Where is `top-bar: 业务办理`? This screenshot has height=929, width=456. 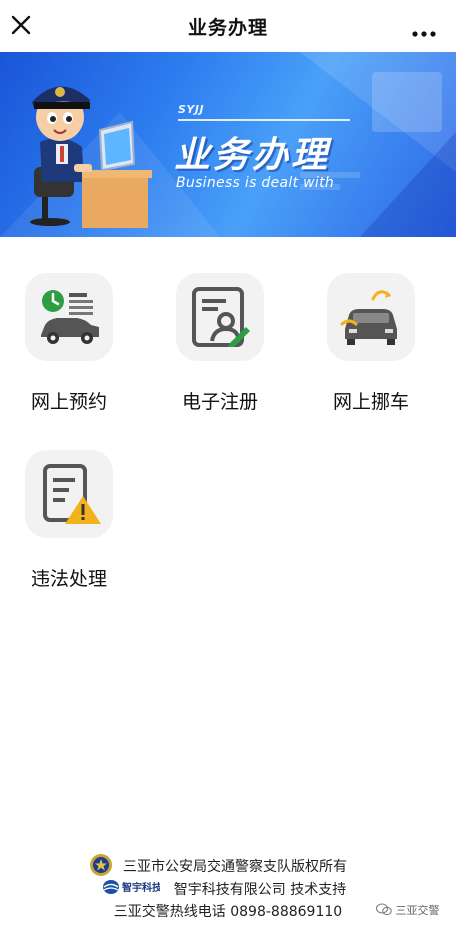 top-bar: 业务办理 is located at coordinates (228, 26).